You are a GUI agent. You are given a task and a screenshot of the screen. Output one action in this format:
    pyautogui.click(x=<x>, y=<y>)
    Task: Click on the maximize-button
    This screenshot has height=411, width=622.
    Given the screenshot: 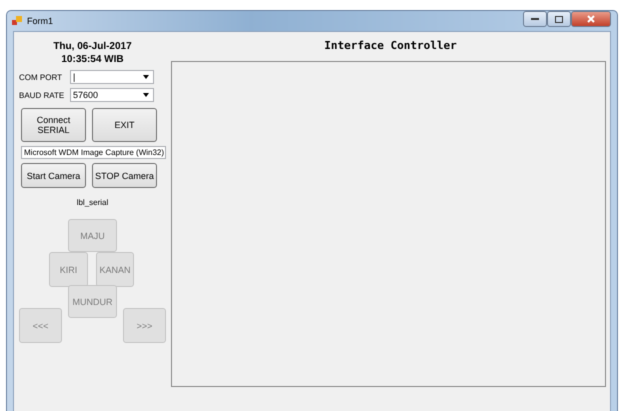 What is the action you would take?
    pyautogui.click(x=559, y=19)
    